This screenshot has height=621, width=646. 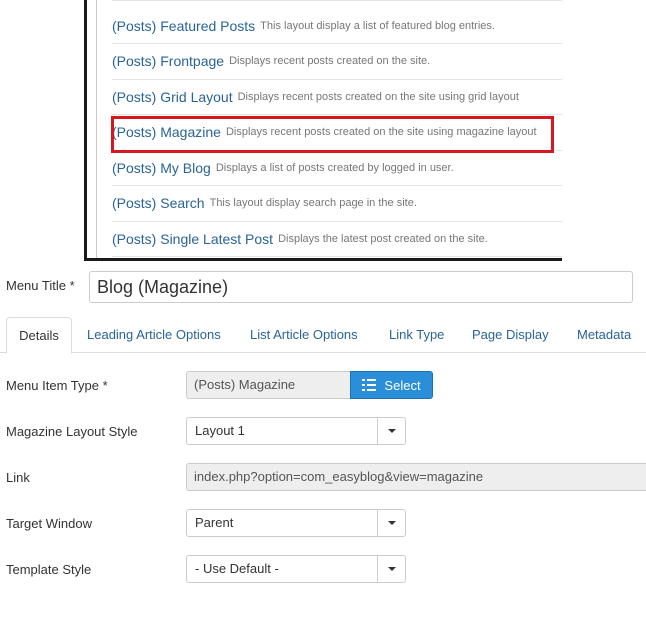 What do you see at coordinates (369, 385) in the screenshot?
I see `list-icon` at bounding box center [369, 385].